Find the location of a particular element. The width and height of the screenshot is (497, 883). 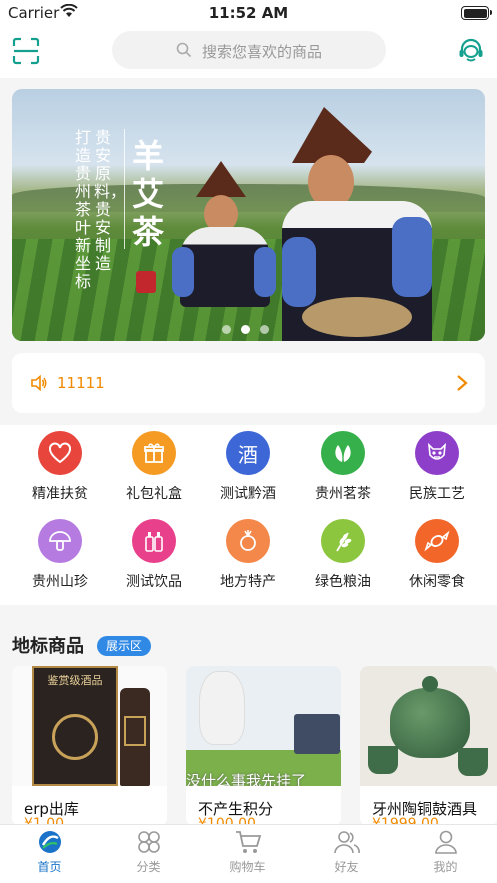

category-item: 测试饮品 is located at coordinates (154, 555).